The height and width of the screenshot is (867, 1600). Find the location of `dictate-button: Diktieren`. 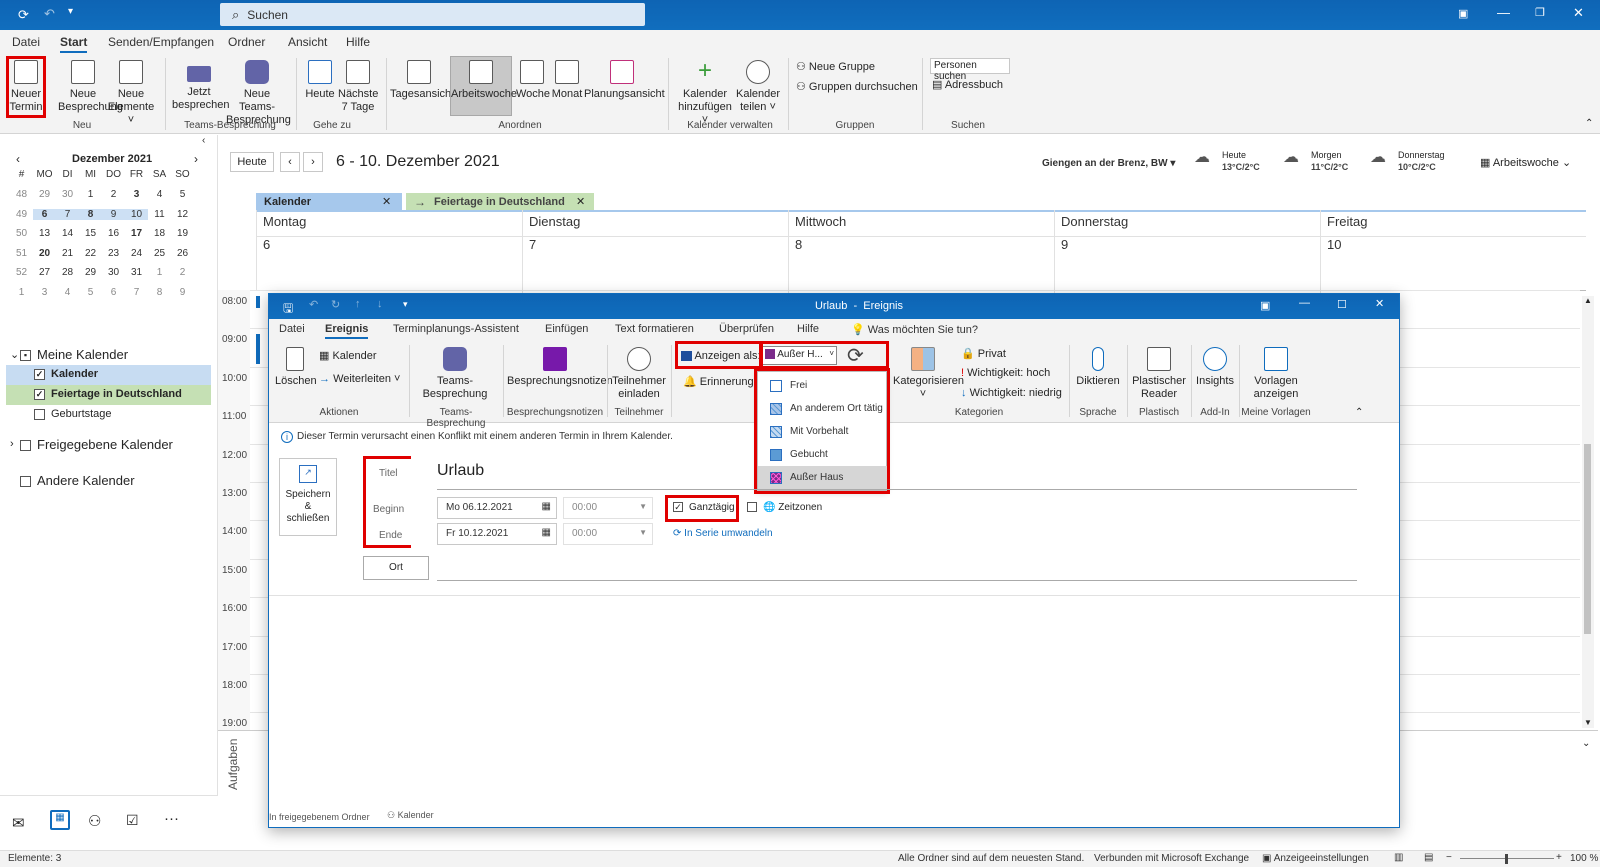

dictate-button: Diktieren is located at coordinates (1098, 366).